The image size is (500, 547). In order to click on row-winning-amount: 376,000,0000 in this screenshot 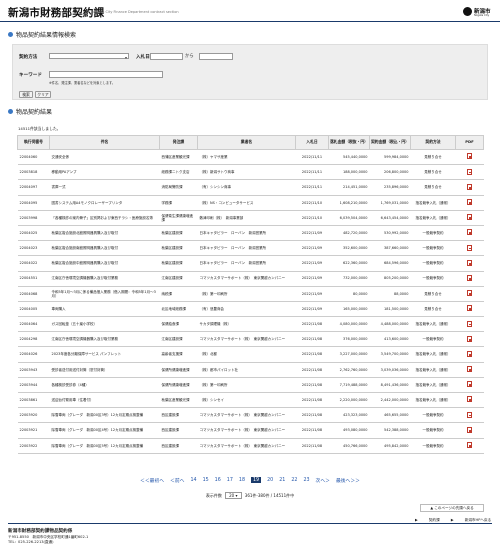, I will do `click(349, 339)`.